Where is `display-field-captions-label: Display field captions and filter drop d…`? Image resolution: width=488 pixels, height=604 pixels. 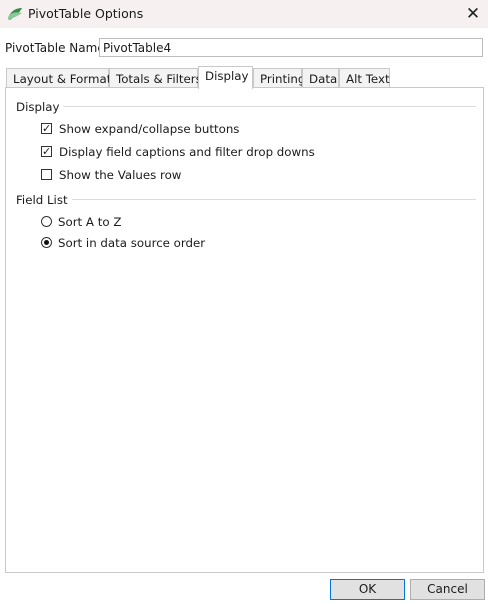 display-field-captions-label: Display field captions and filter drop d… is located at coordinates (187, 152).